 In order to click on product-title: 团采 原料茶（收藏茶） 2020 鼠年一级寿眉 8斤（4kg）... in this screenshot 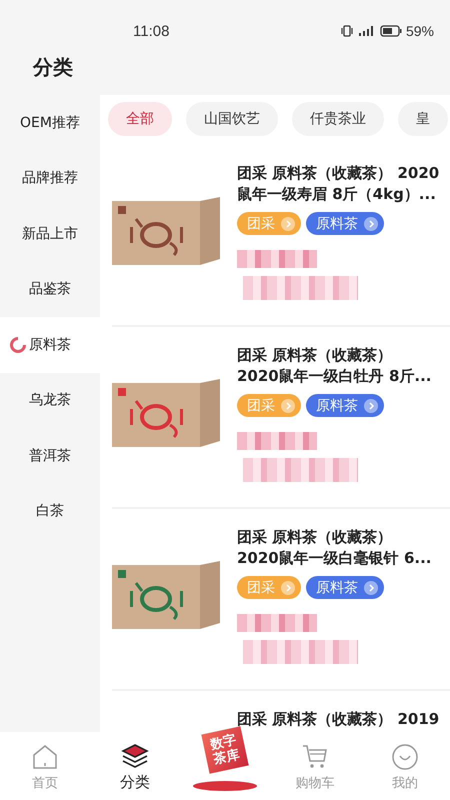, I will do `click(343, 184)`.